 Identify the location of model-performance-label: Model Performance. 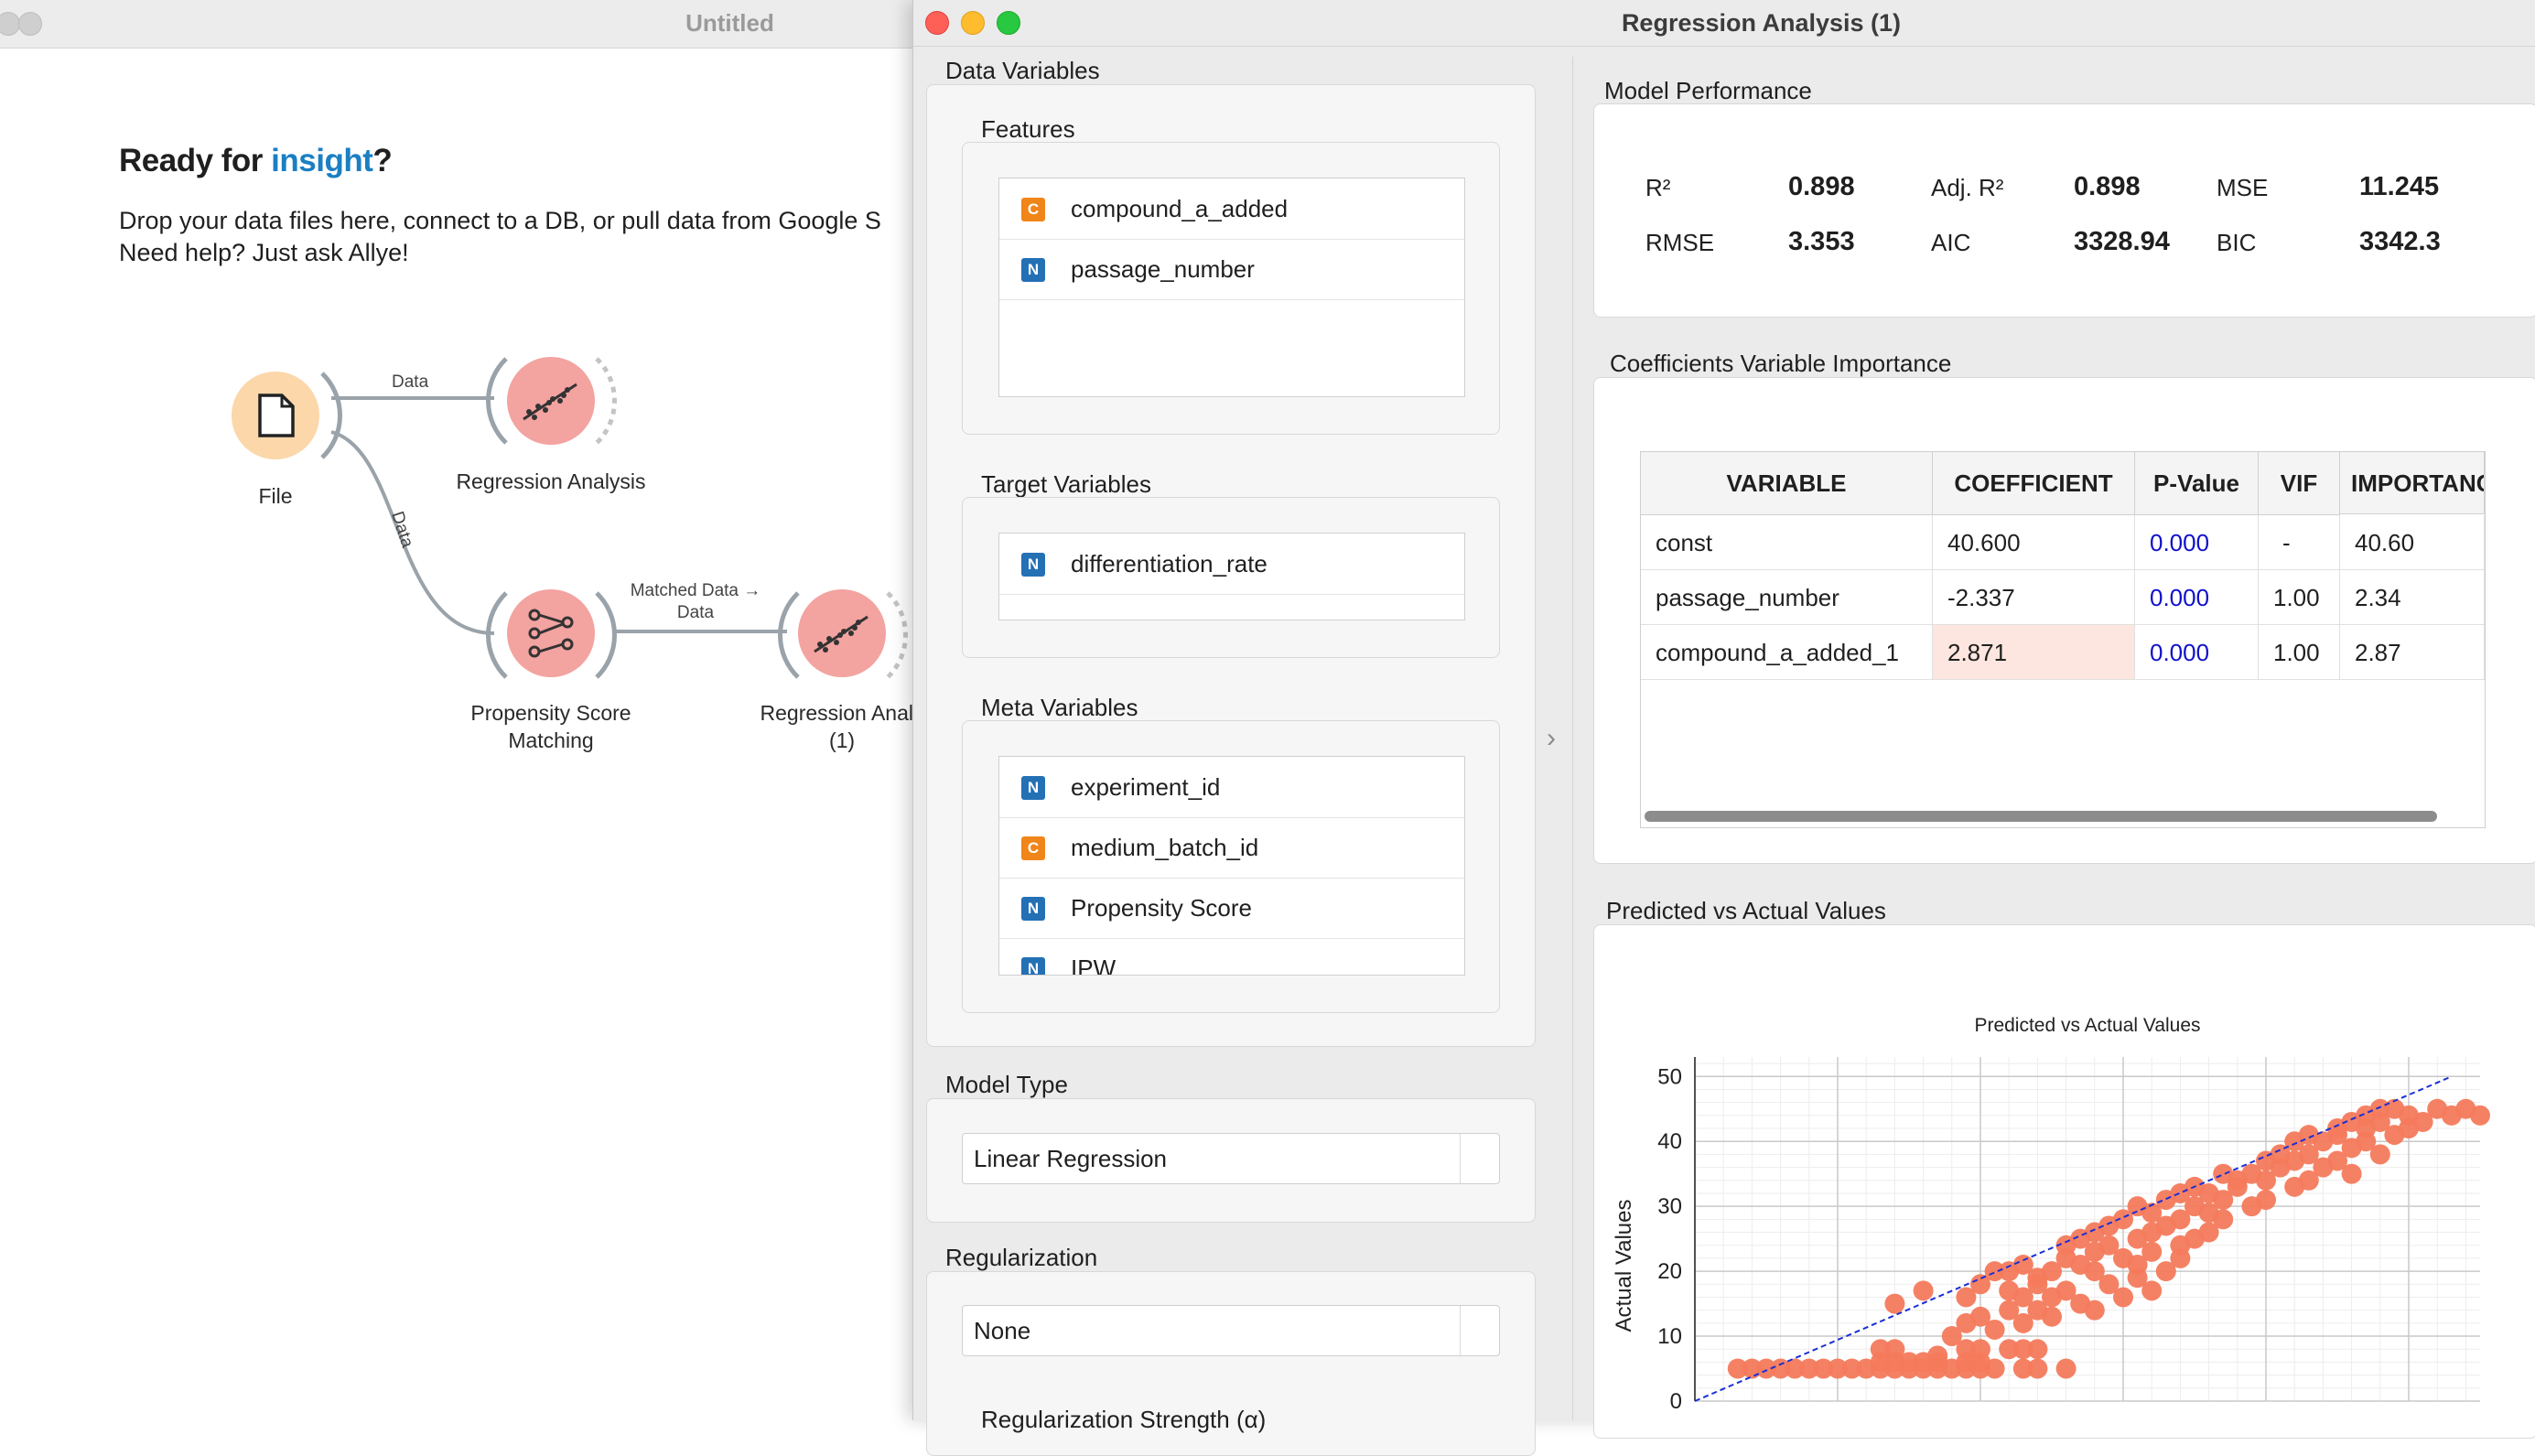
(1708, 90).